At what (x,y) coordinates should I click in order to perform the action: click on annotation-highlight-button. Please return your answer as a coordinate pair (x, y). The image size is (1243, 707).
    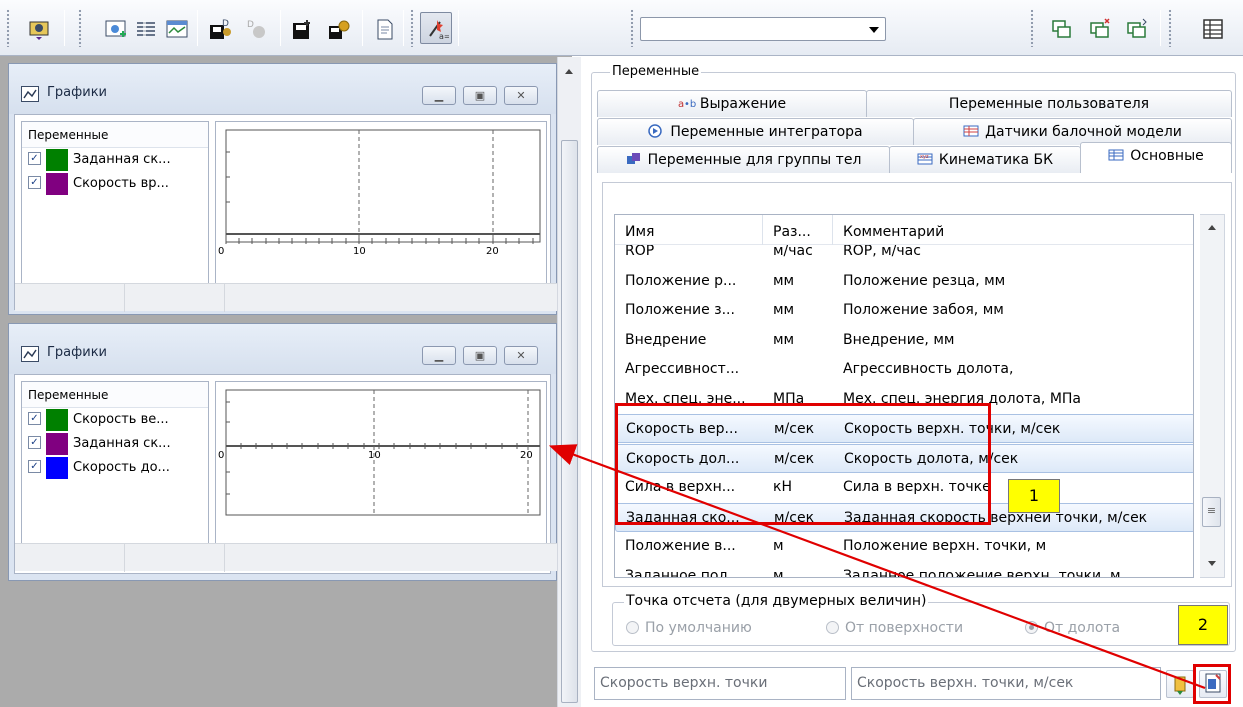
    Looking at the image, I should click on (1212, 684).